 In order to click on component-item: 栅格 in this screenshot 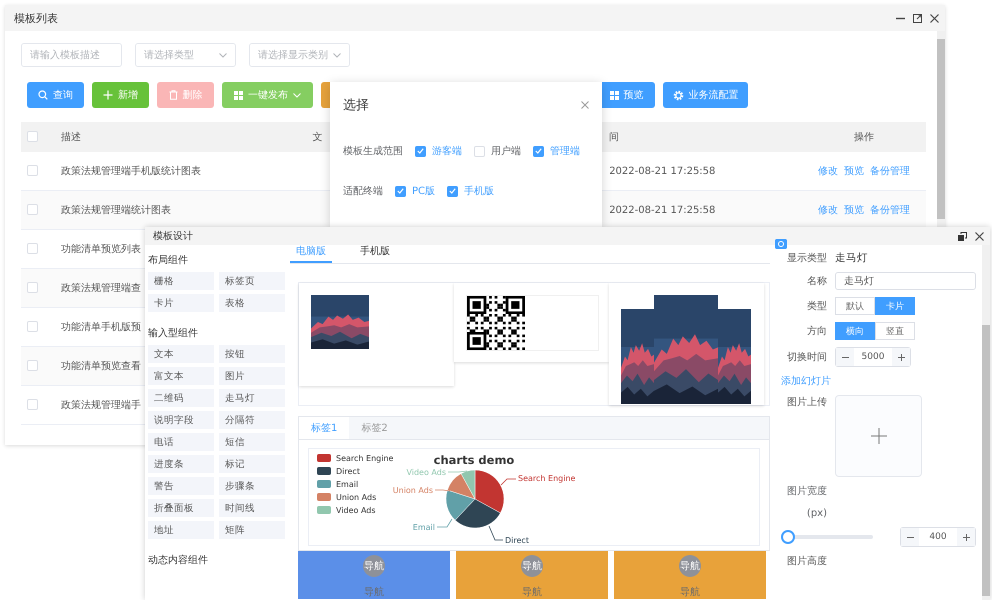, I will do `click(181, 281)`.